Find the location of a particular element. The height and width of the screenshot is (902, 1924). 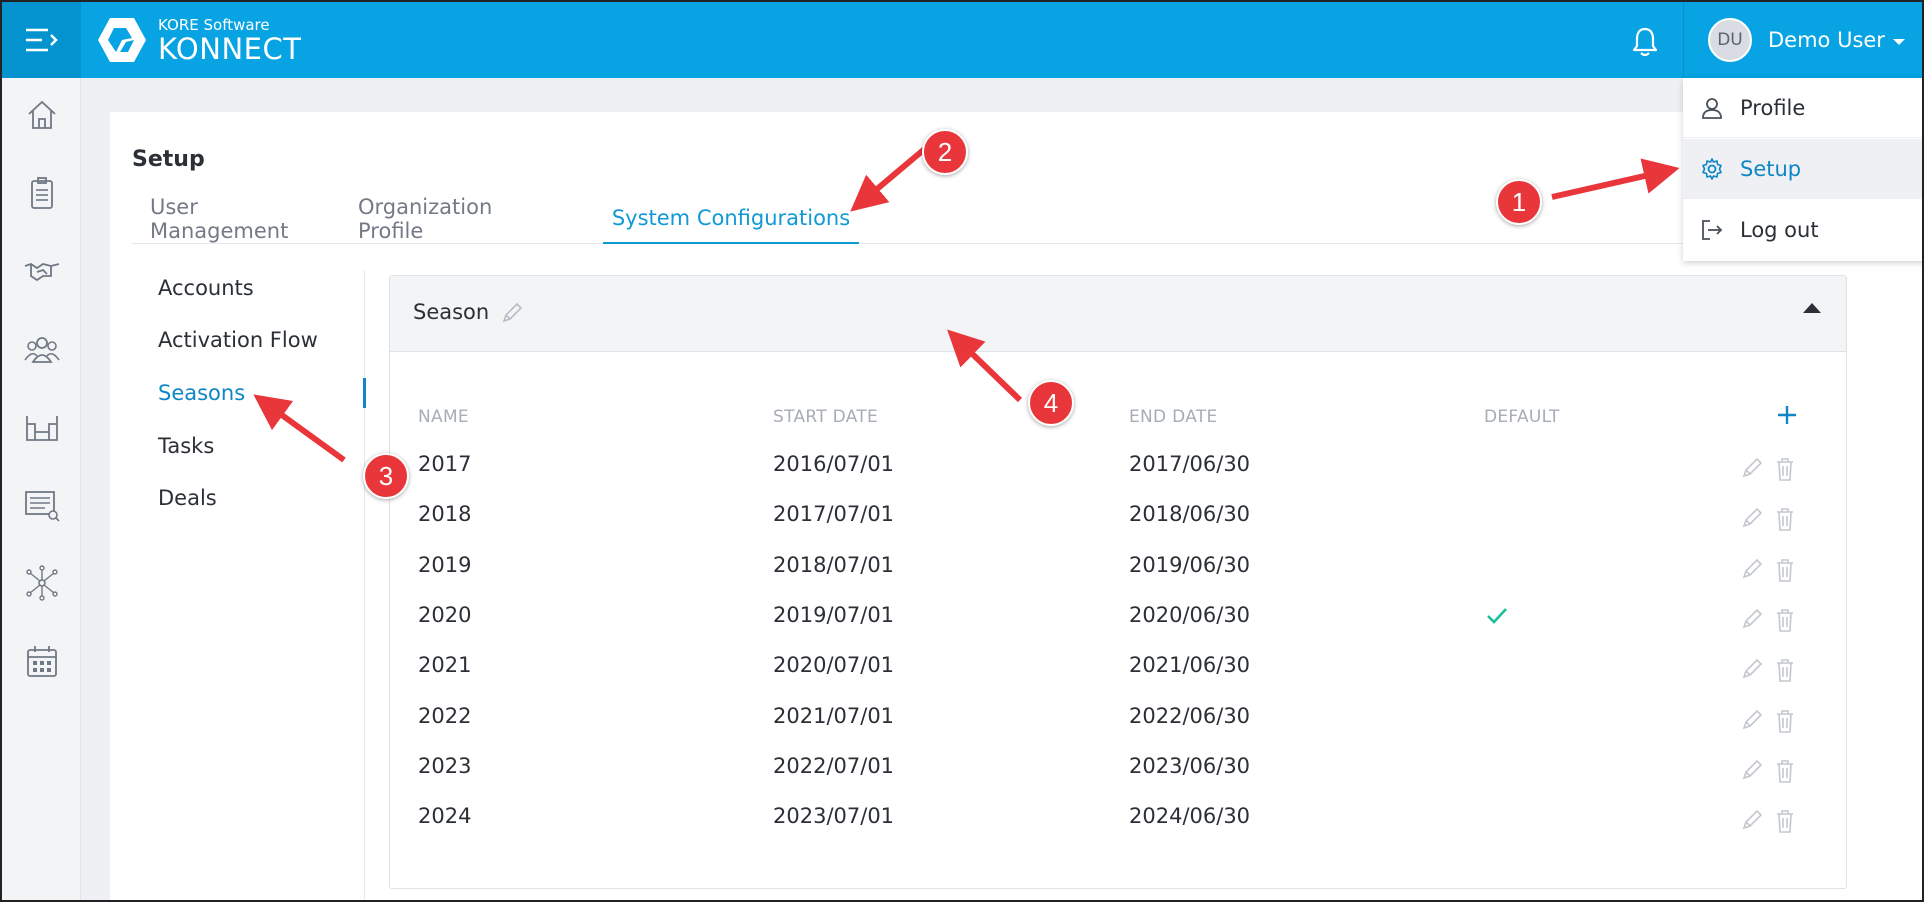

season-start-cell: 2022/07/01 is located at coordinates (834, 766).